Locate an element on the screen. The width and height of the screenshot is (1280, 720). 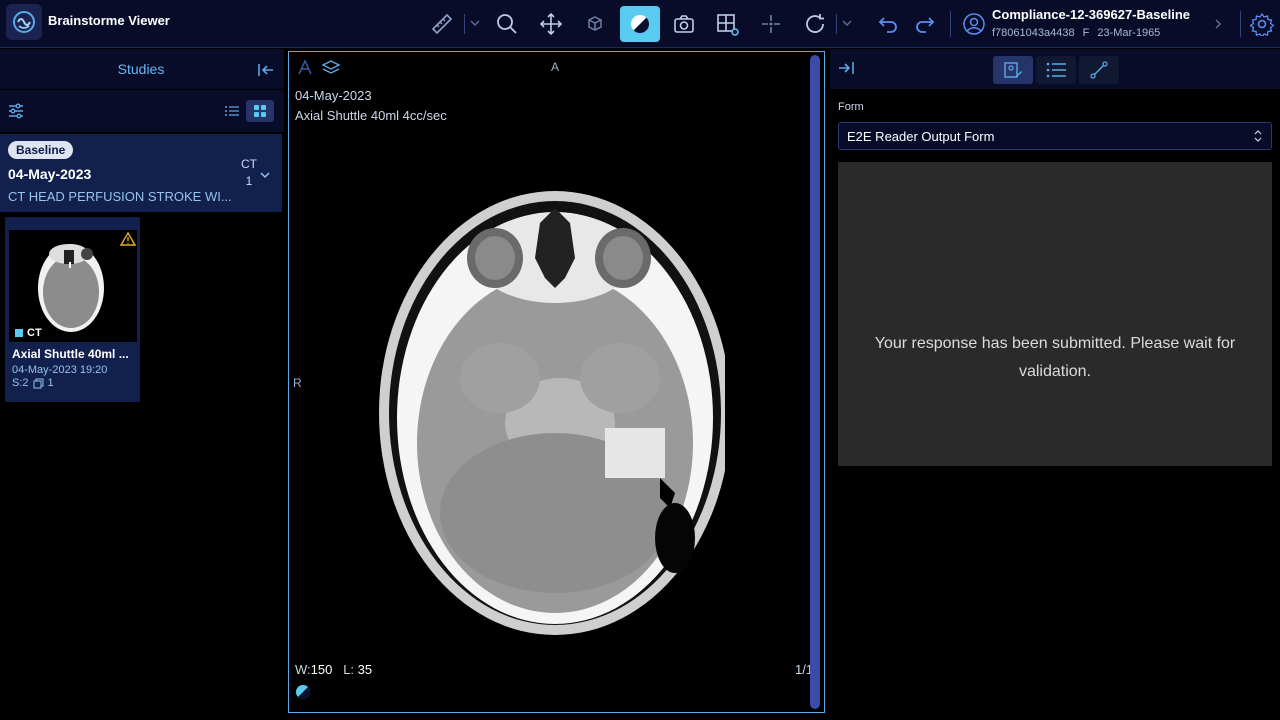
ruler-icon is located at coordinates (442, 24).